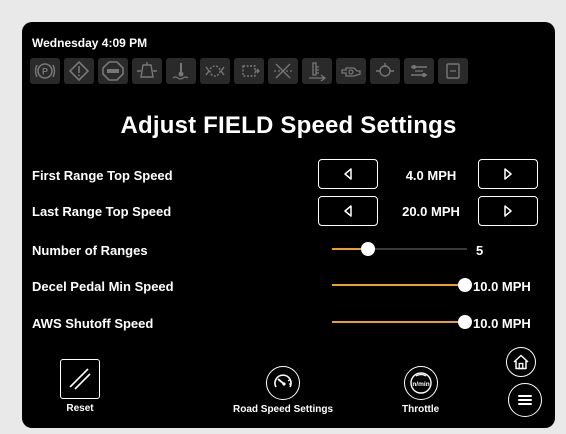  Describe the element at coordinates (453, 71) in the screenshot. I see `fuel-icon` at that location.